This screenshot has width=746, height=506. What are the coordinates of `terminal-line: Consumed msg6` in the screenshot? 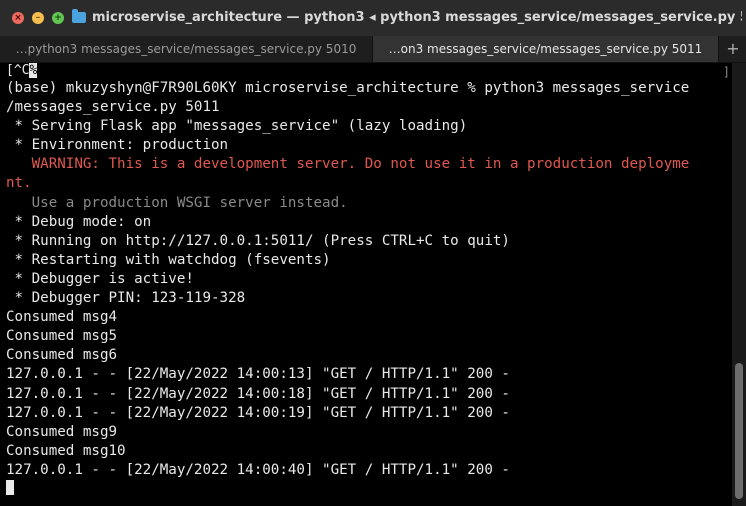 It's located at (62, 355).